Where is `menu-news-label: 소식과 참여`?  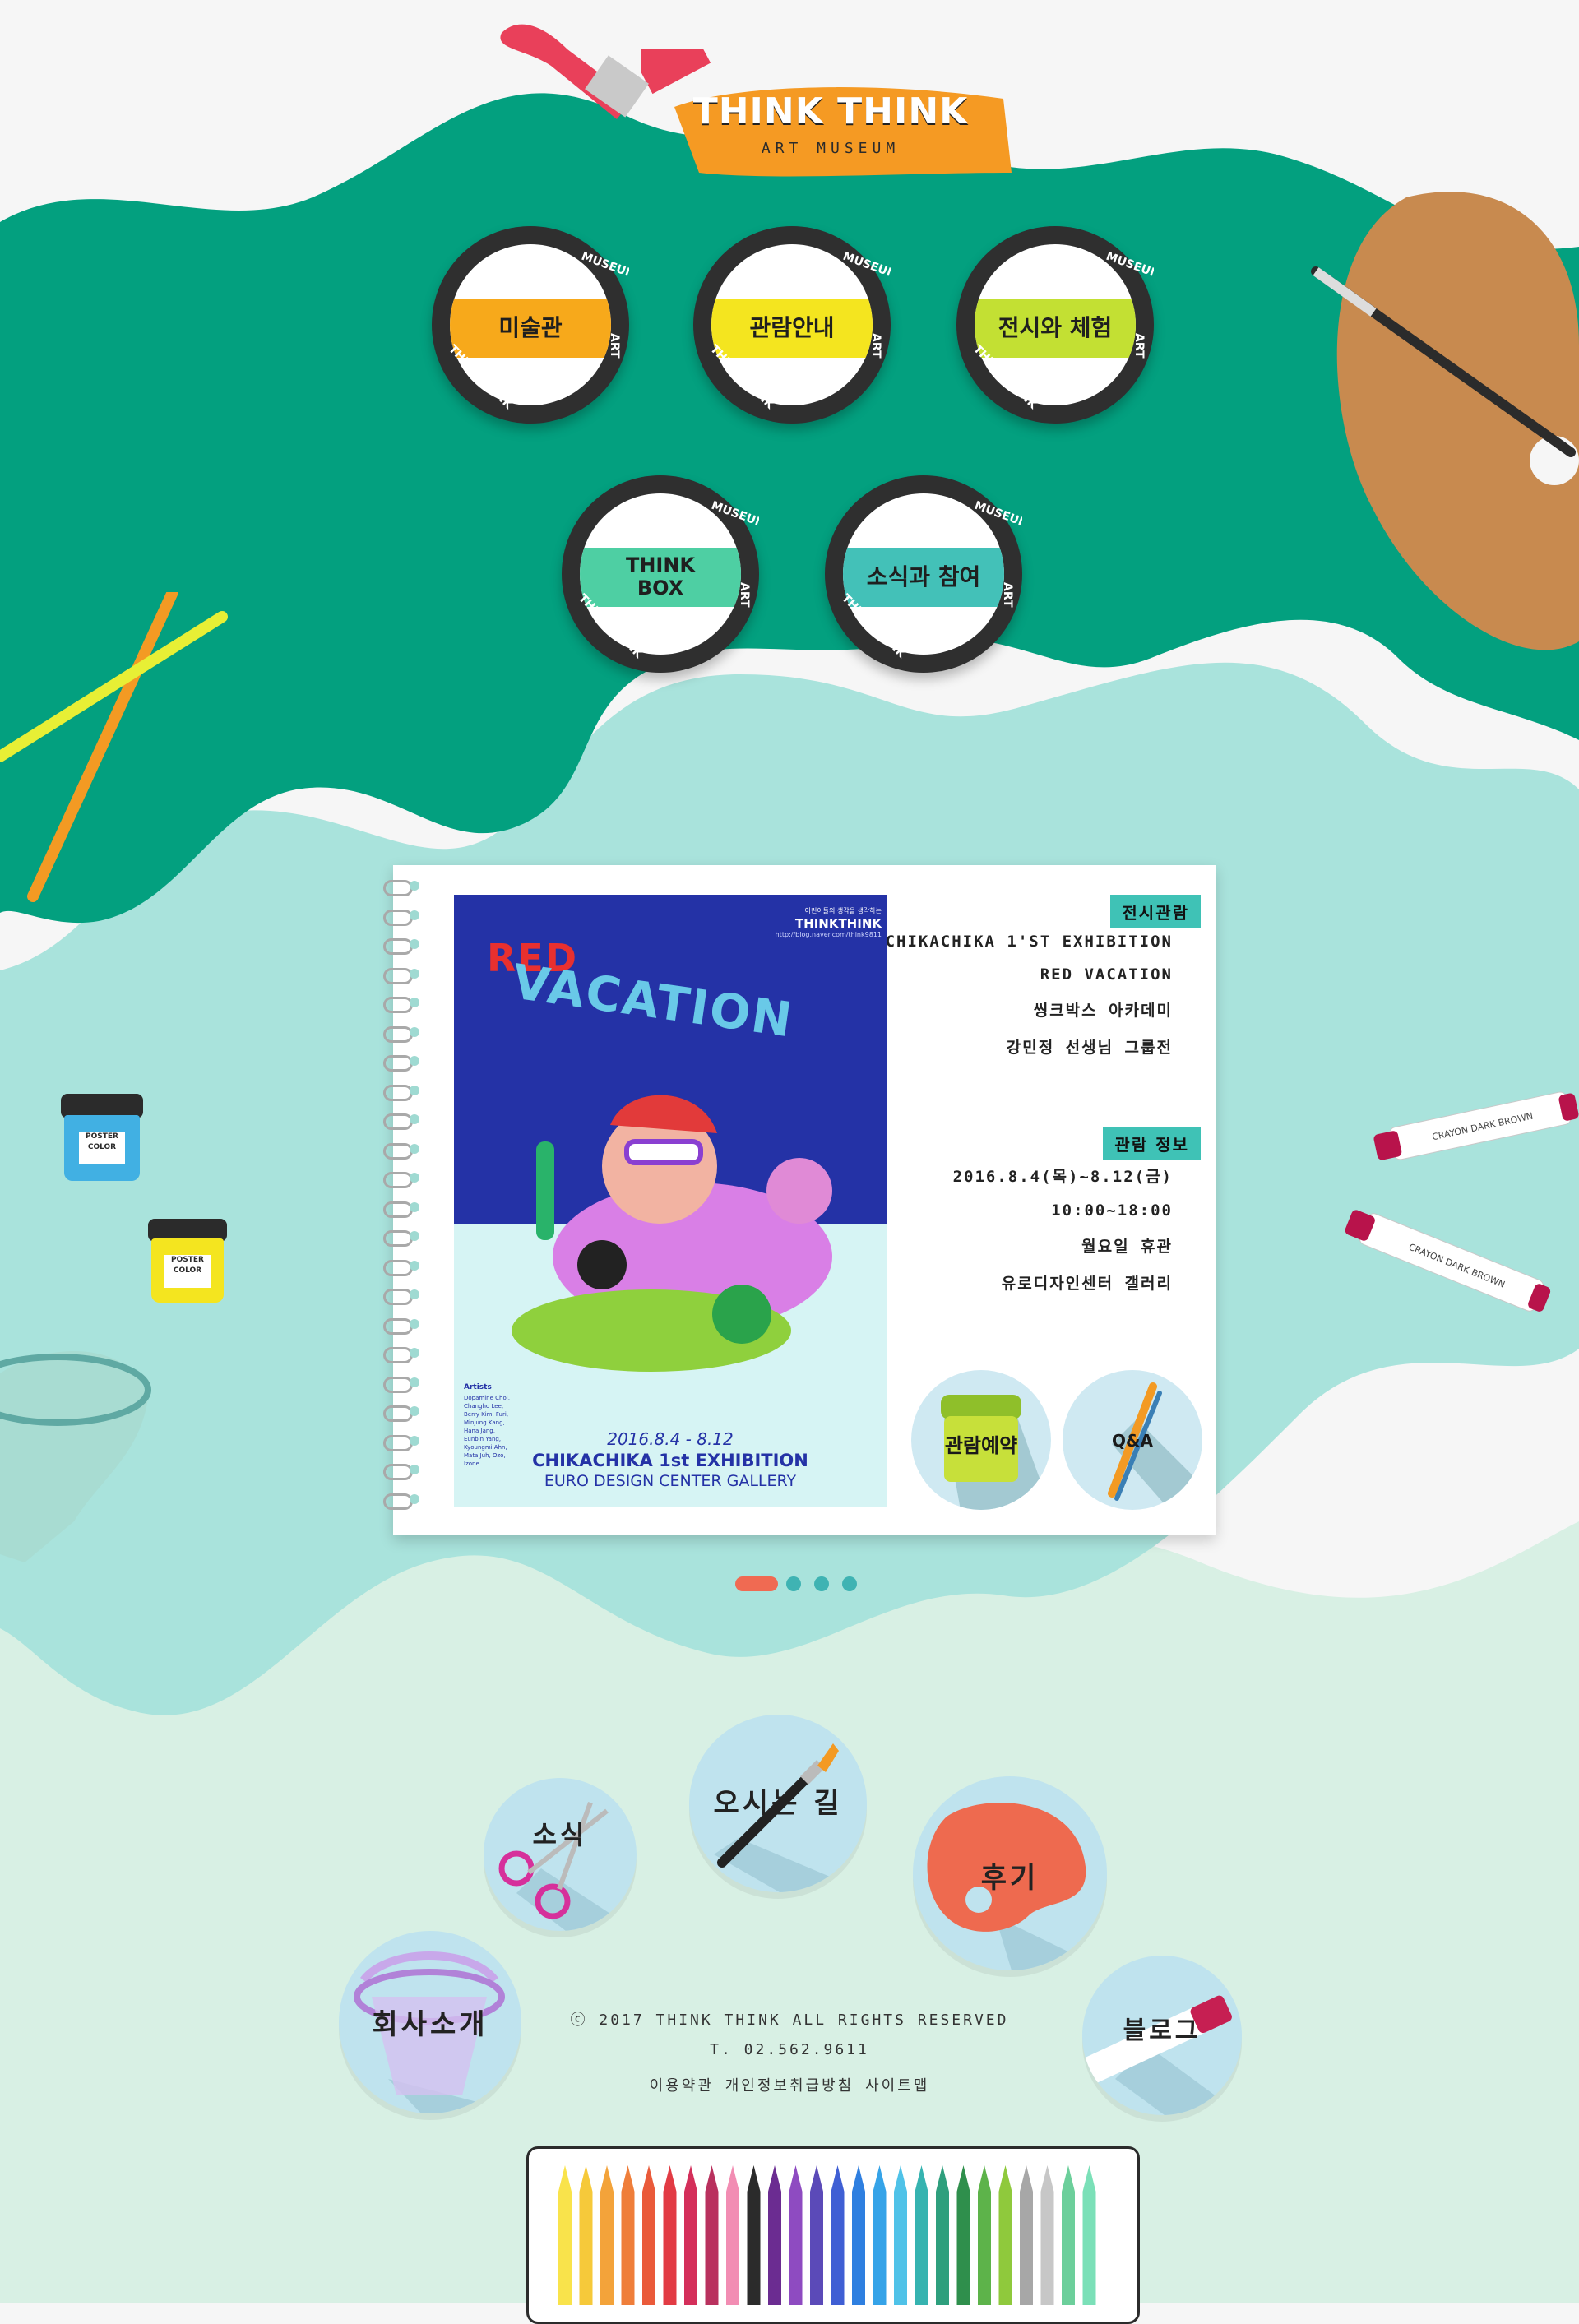
menu-news-label: 소식과 참여 is located at coordinates (924, 577).